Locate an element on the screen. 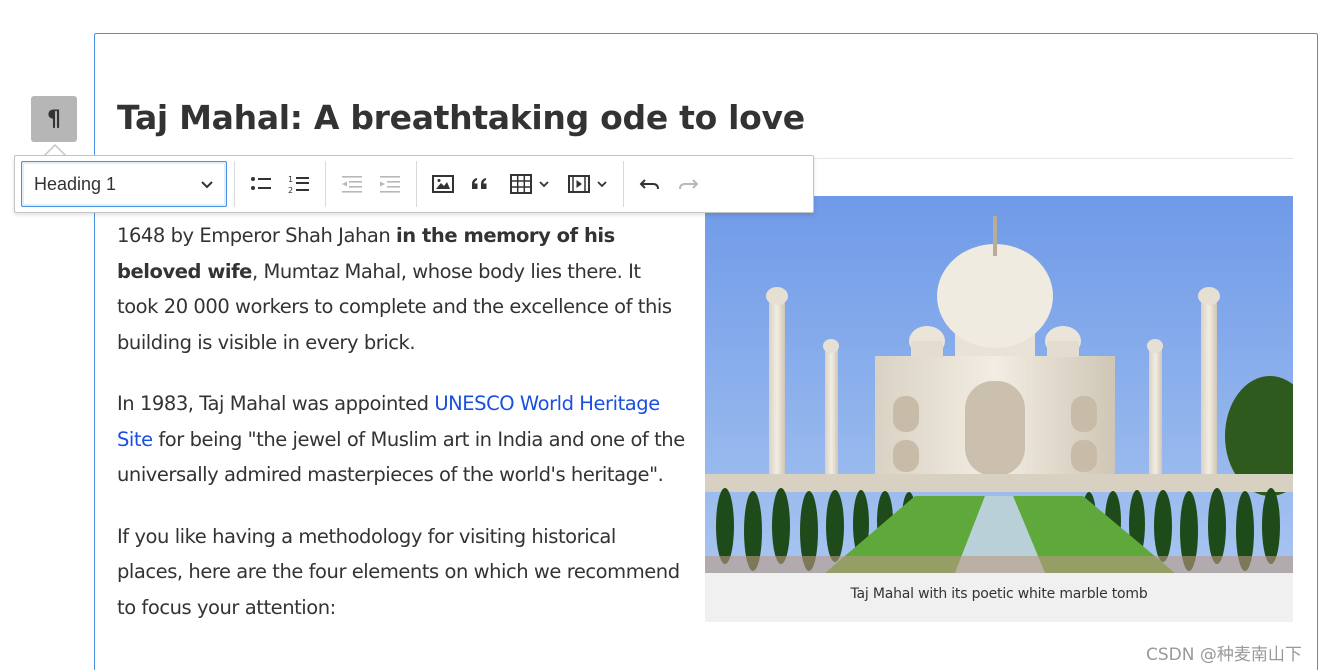  heading-dropdown: Heading 1 is located at coordinates (124, 184).